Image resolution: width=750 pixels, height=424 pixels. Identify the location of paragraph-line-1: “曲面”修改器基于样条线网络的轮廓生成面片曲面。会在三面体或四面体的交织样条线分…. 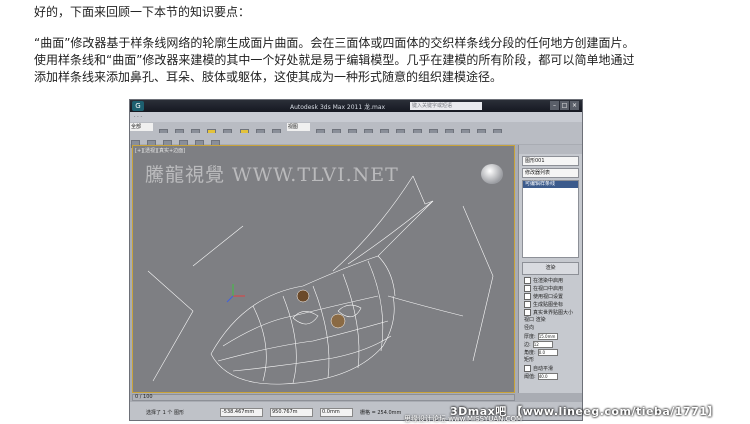
(334, 43).